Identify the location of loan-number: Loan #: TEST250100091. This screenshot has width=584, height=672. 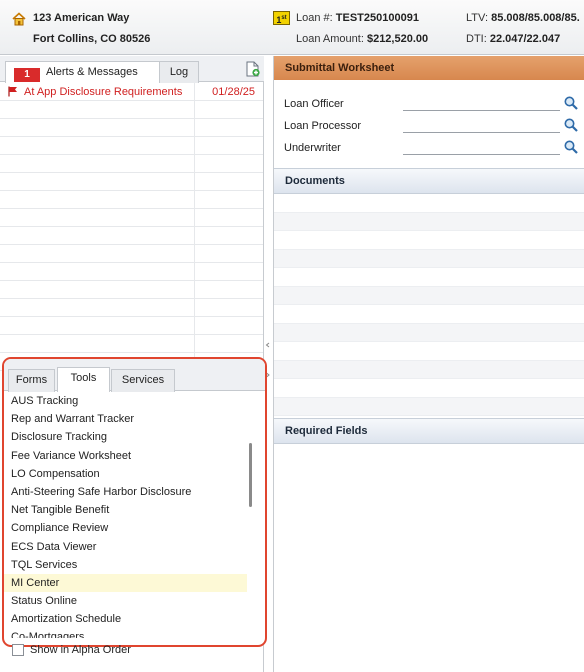
(357, 18).